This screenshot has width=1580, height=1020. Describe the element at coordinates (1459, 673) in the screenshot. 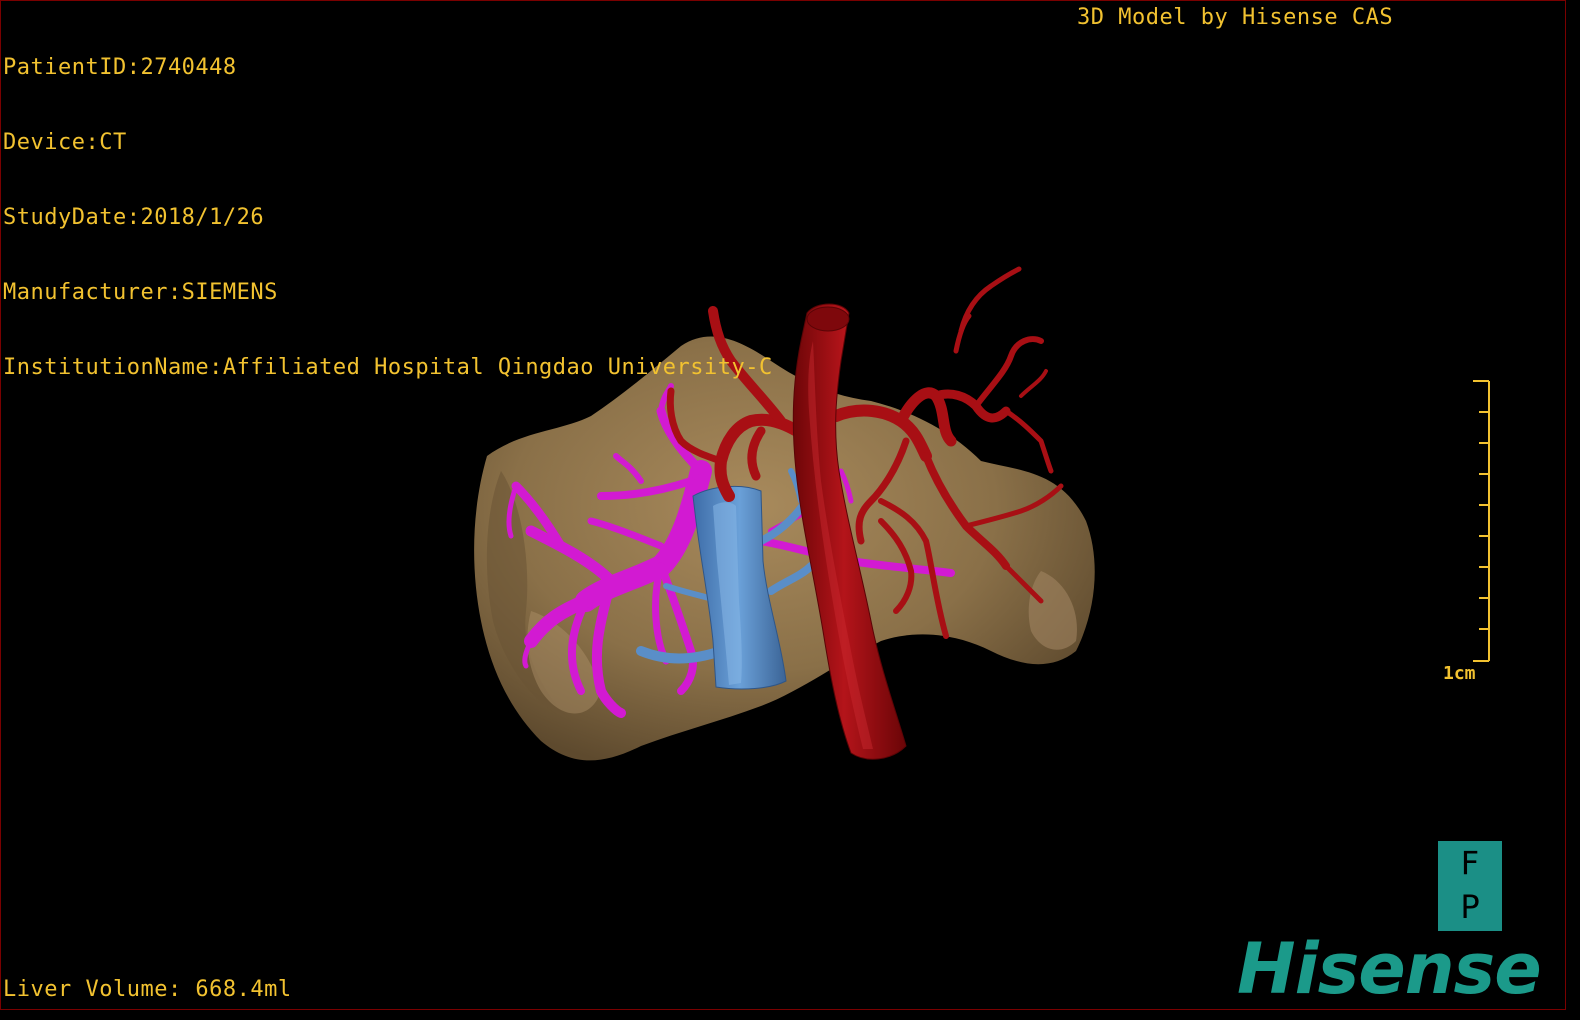

I see `scale-label: 1cm` at that location.